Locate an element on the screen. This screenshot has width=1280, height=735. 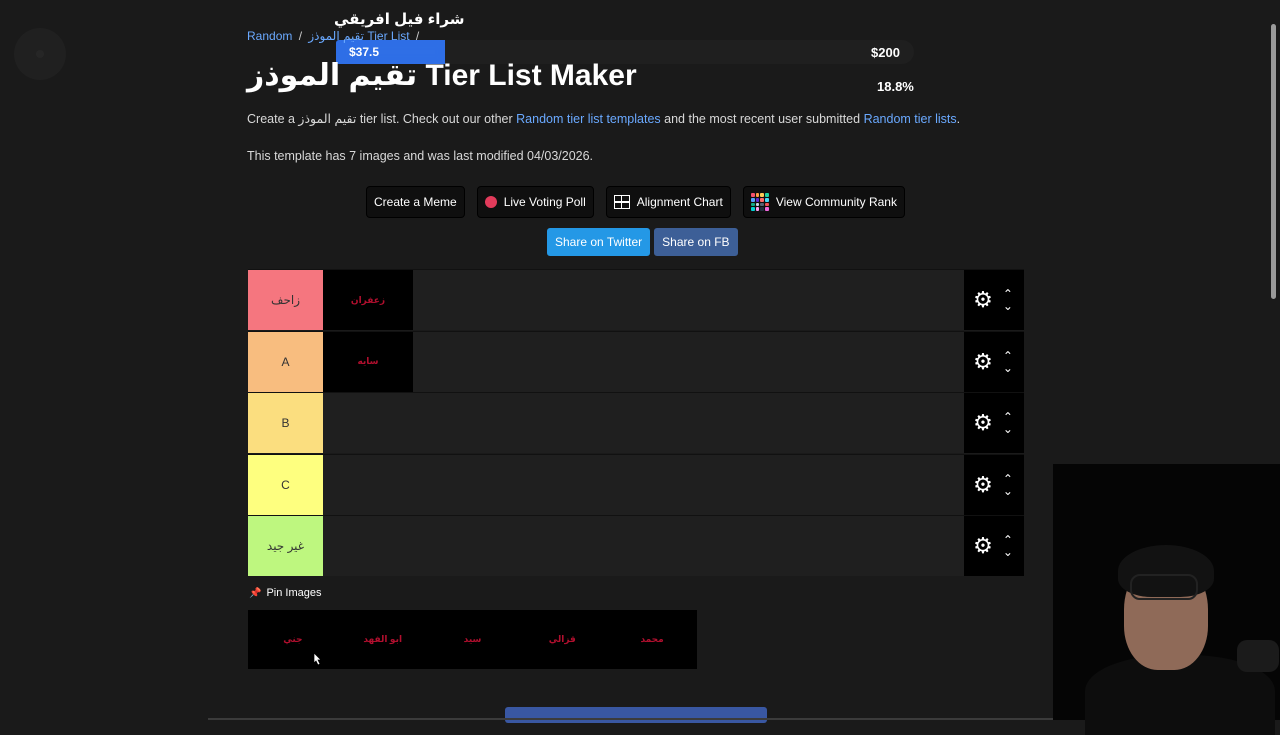
random-tier-lists-link: Random tier lists is located at coordinates (910, 119).